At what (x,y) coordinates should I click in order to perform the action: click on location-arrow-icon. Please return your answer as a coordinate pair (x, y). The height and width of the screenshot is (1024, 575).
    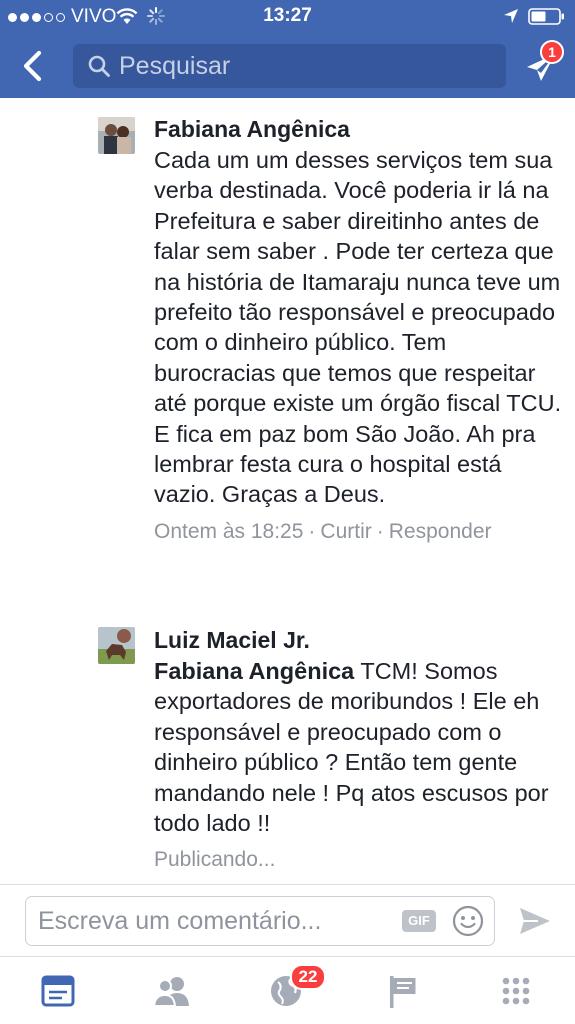
    Looking at the image, I should click on (511, 16).